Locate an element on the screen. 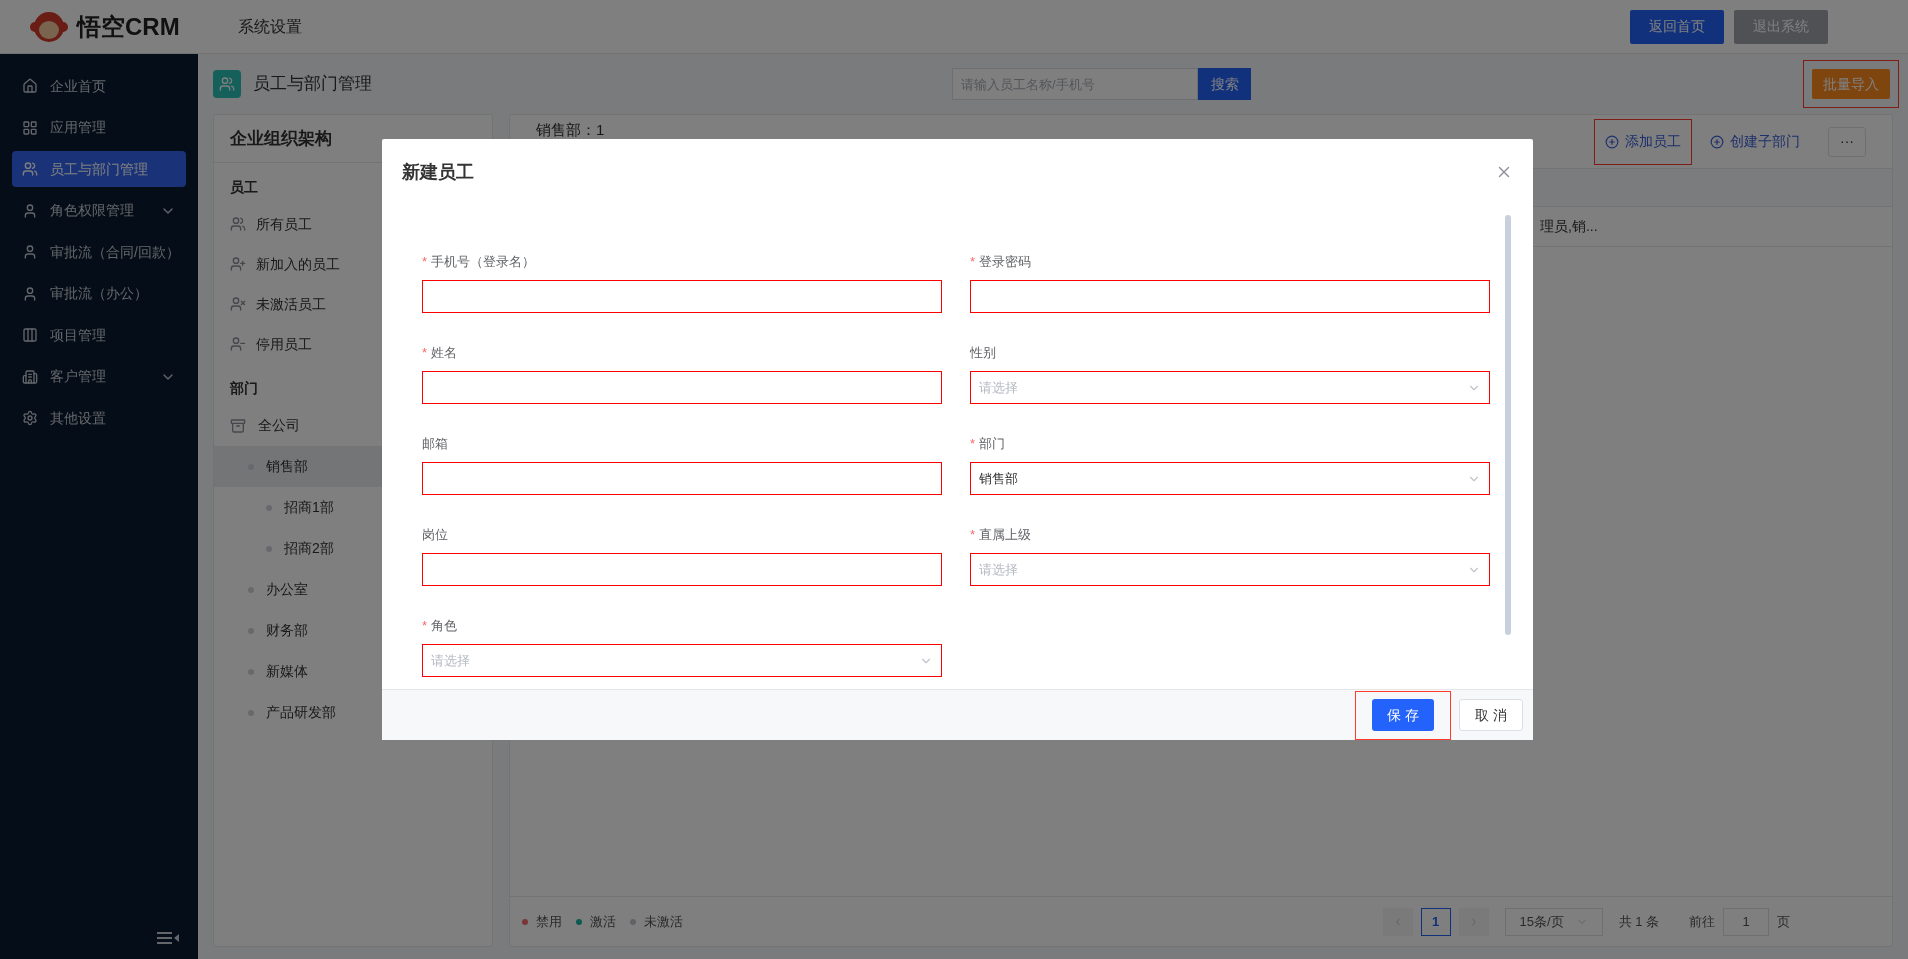  sidebar-item: 应用管理 is located at coordinates (99, 127).